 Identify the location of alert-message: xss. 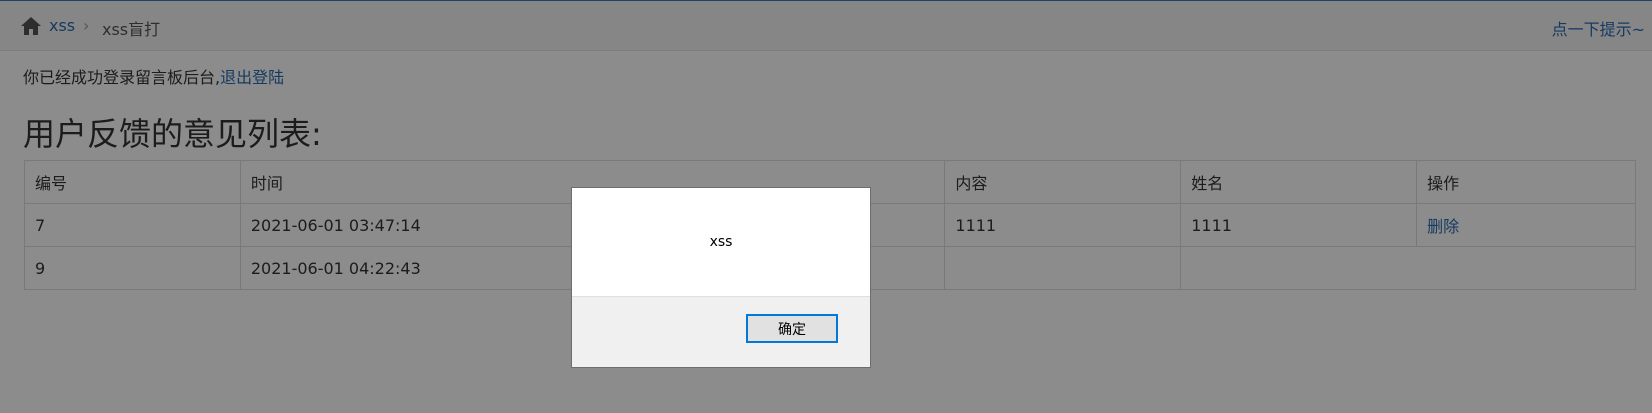
(721, 242).